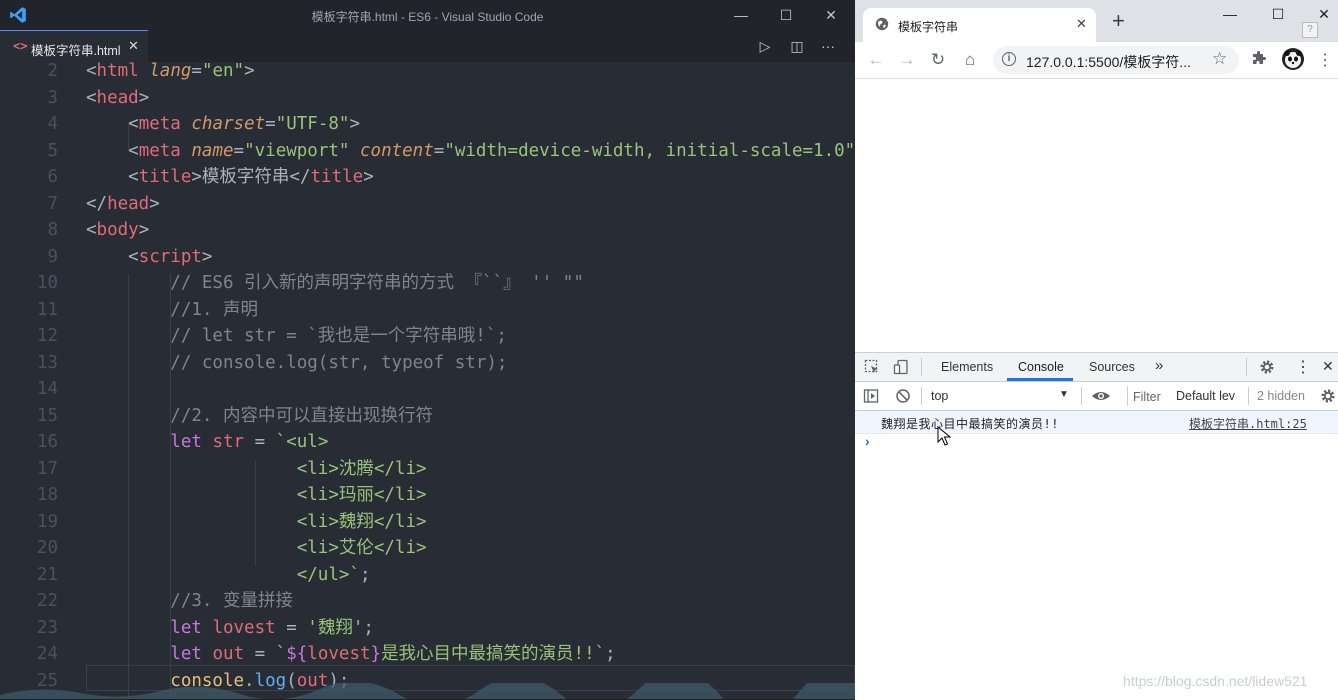 This screenshot has height=700, width=1338. What do you see at coordinates (1116, 60) in the screenshot?
I see `address-bar: i 127.0.0.1:5500/模板字符... ☆` at bounding box center [1116, 60].